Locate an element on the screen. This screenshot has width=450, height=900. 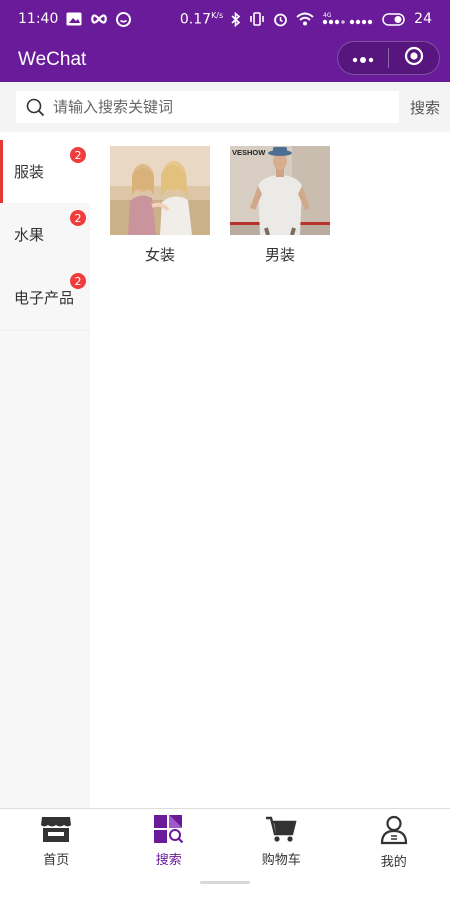
tab-label: 我的 is located at coordinates (393, 862).